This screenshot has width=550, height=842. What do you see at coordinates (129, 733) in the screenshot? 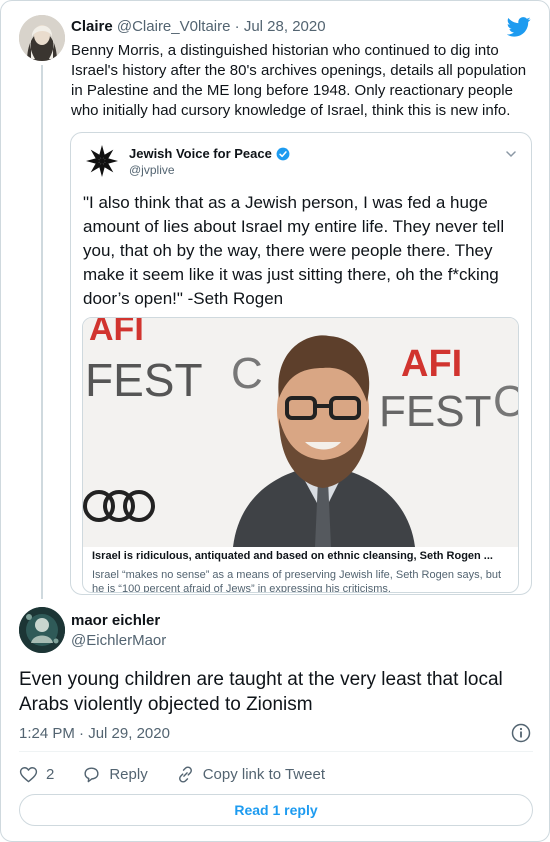
I see `reply-date: Jul 29, 2020` at bounding box center [129, 733].